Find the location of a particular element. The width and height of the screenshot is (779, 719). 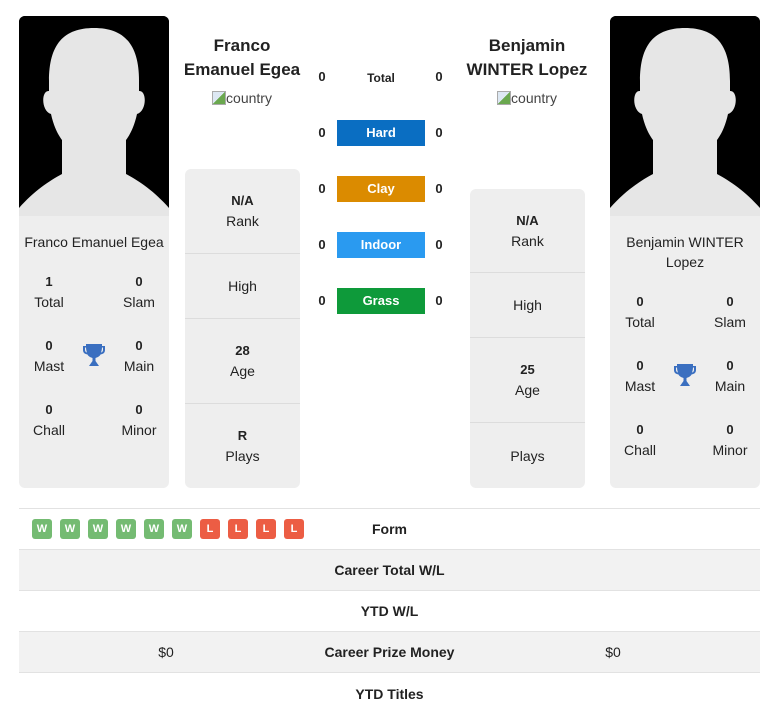

stat-row-prize-money: $0 Career Prize Money $0 is located at coordinates (389, 652).